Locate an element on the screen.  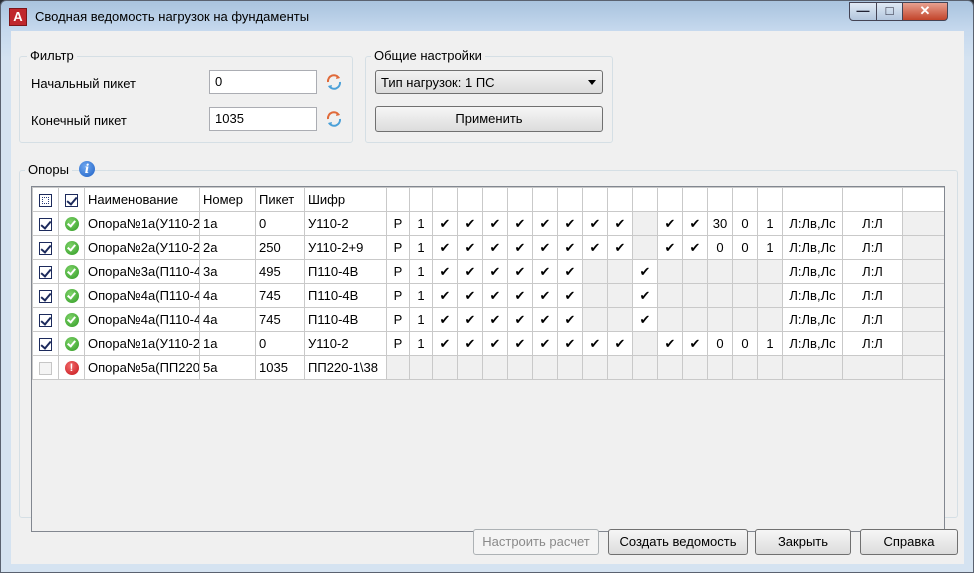
select-all-header is located at coordinates (45, 199).